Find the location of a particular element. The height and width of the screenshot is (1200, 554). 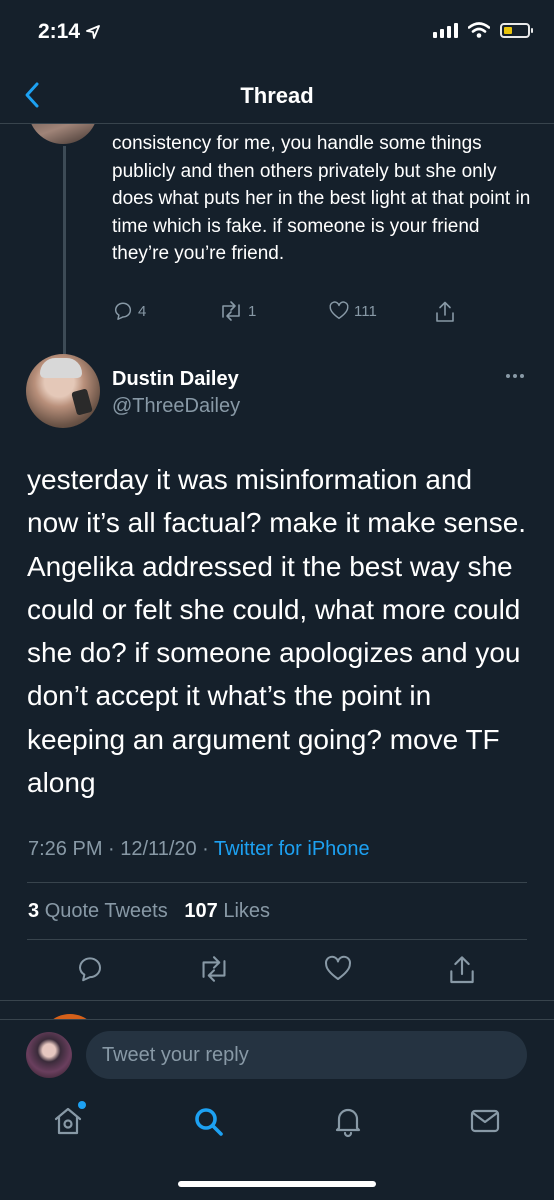

reply-input: Tweet your reply is located at coordinates (306, 1055).